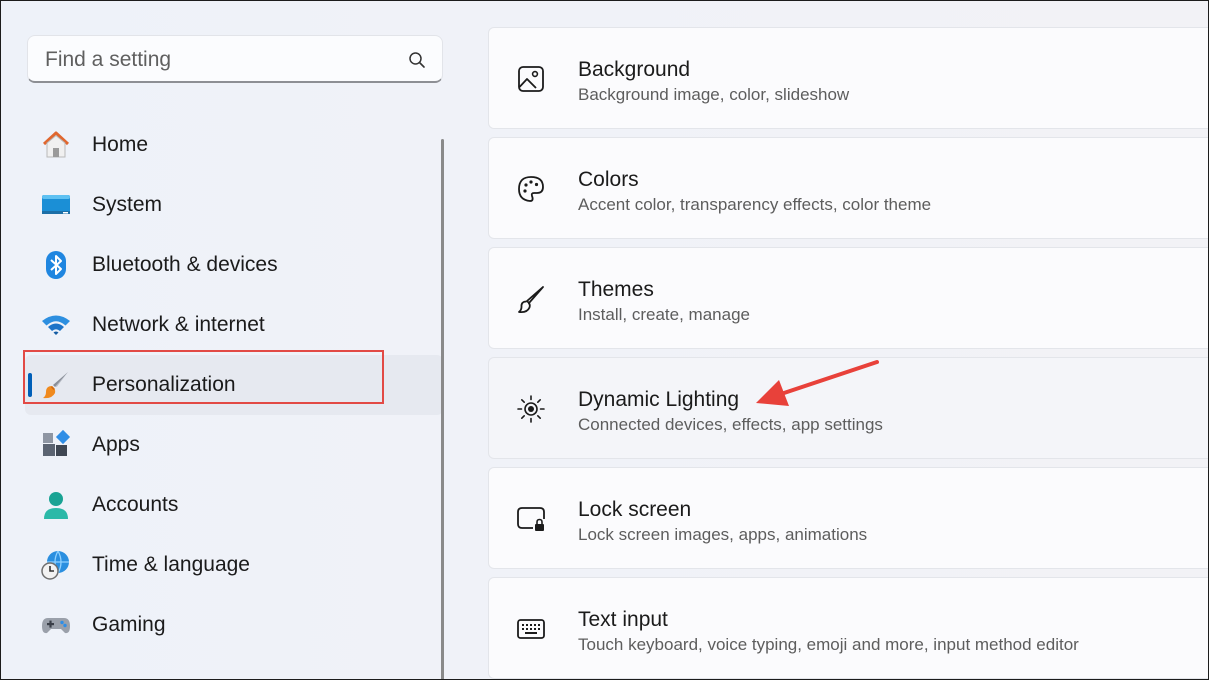 The height and width of the screenshot is (680, 1209). Describe the element at coordinates (56, 205) in the screenshot. I see `system-icon` at that location.